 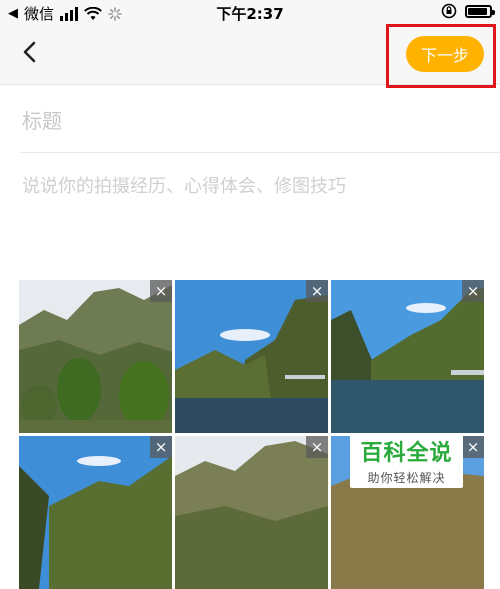 I want to click on watermark-logo: 百科全说 助你轻松解决, so click(x=406, y=460).